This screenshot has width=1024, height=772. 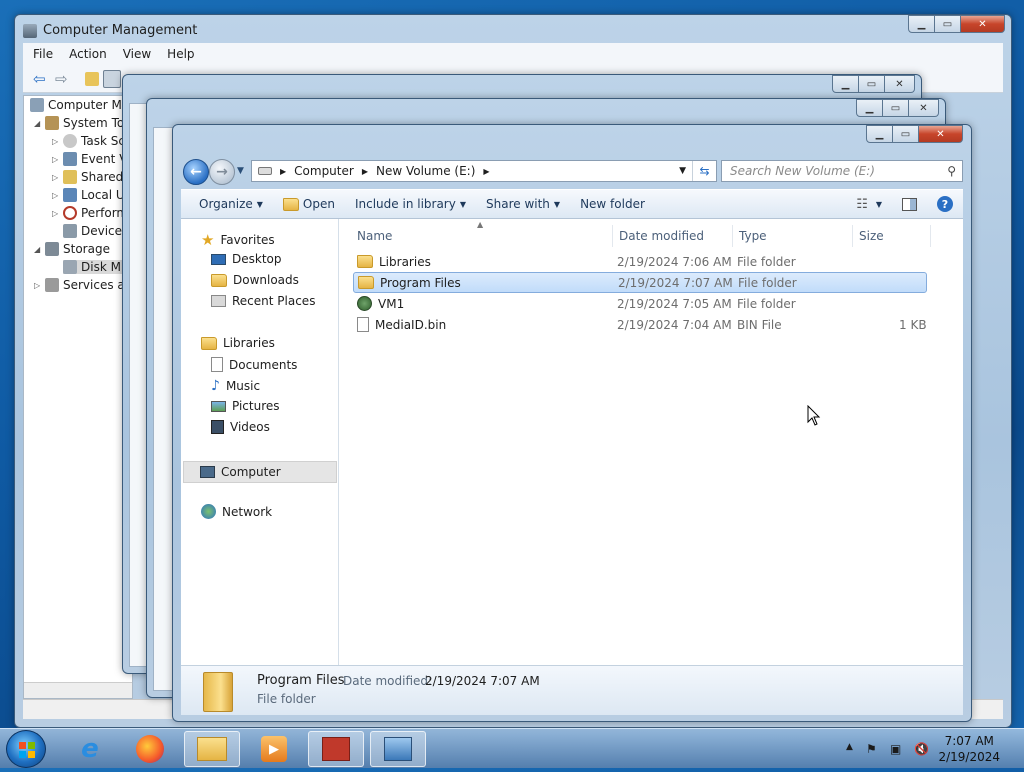 What do you see at coordinates (90, 213) in the screenshot?
I see `tree-item-performance: ▷ Perform` at bounding box center [90, 213].